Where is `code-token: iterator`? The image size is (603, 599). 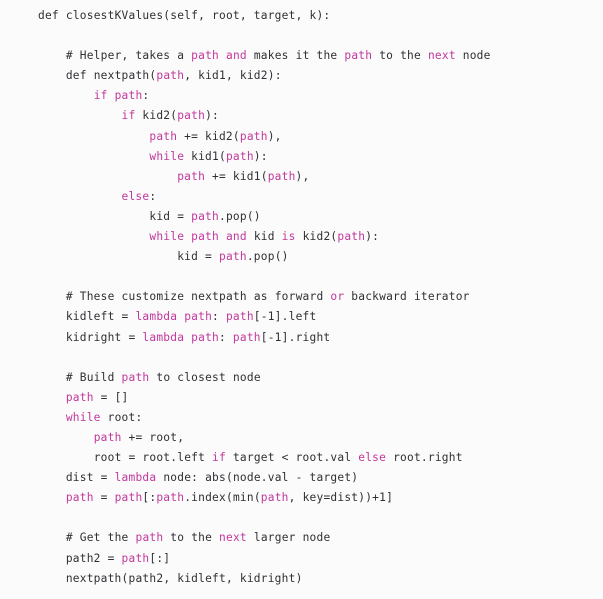
code-token: iterator is located at coordinates (441, 297).